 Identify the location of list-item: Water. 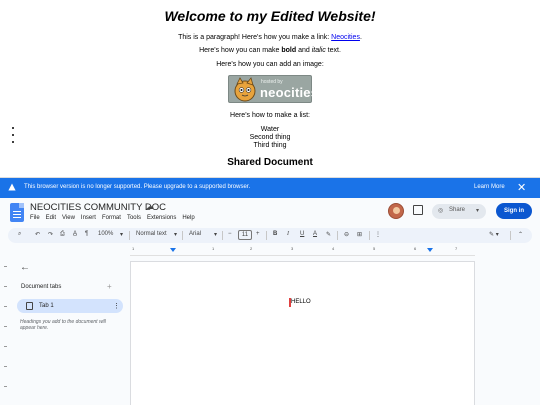
(270, 129).